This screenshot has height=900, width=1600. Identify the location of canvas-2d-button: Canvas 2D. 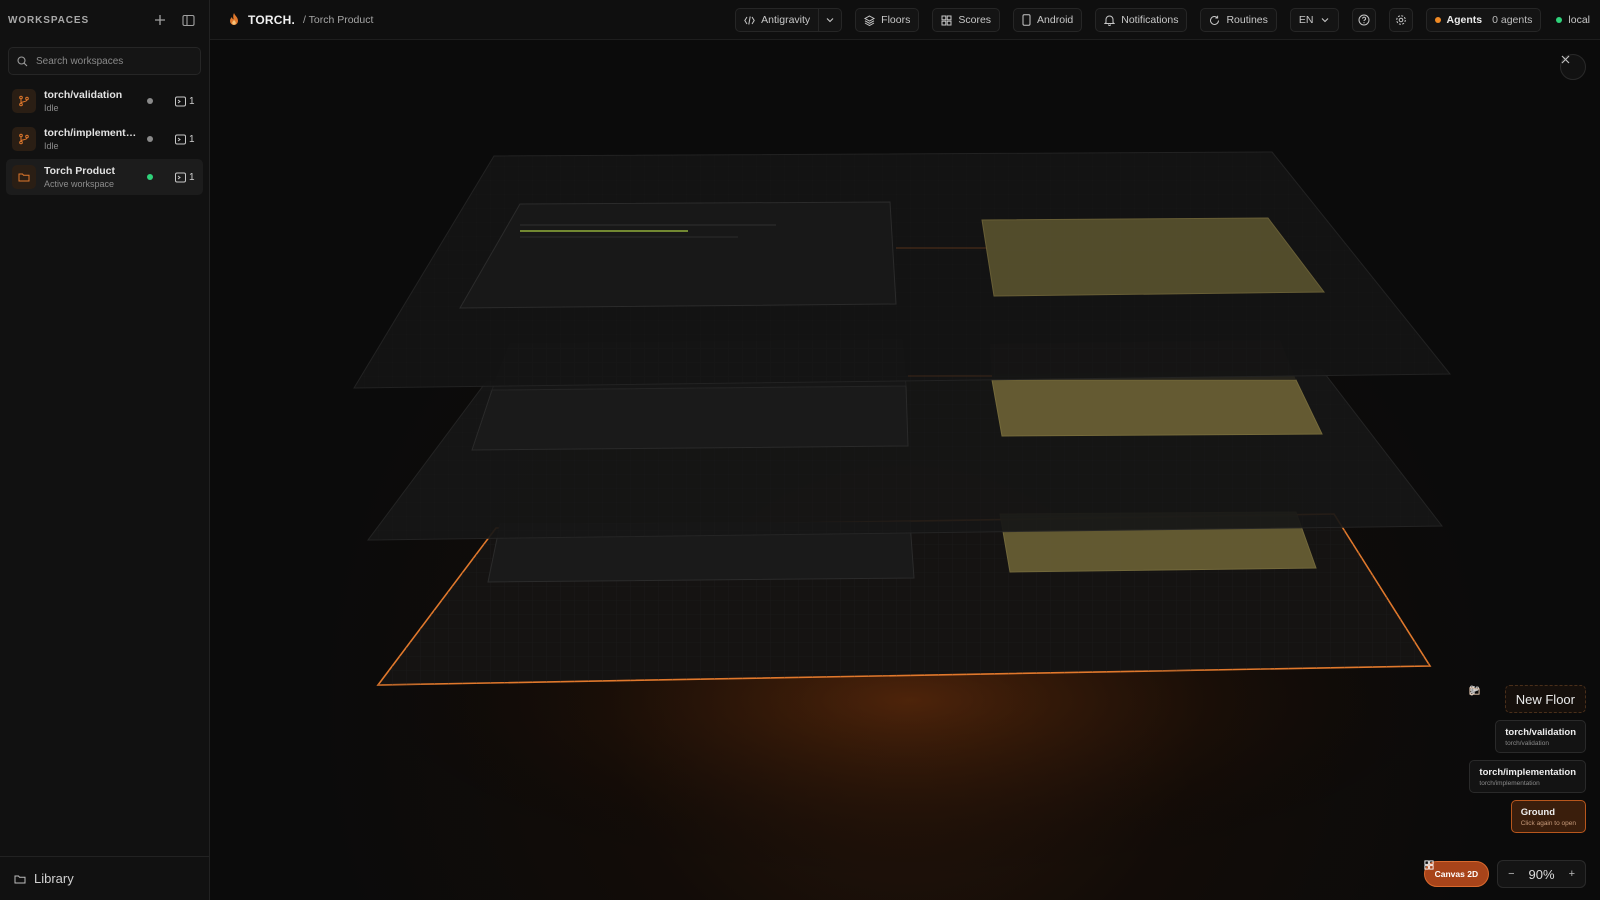
(1456, 873).